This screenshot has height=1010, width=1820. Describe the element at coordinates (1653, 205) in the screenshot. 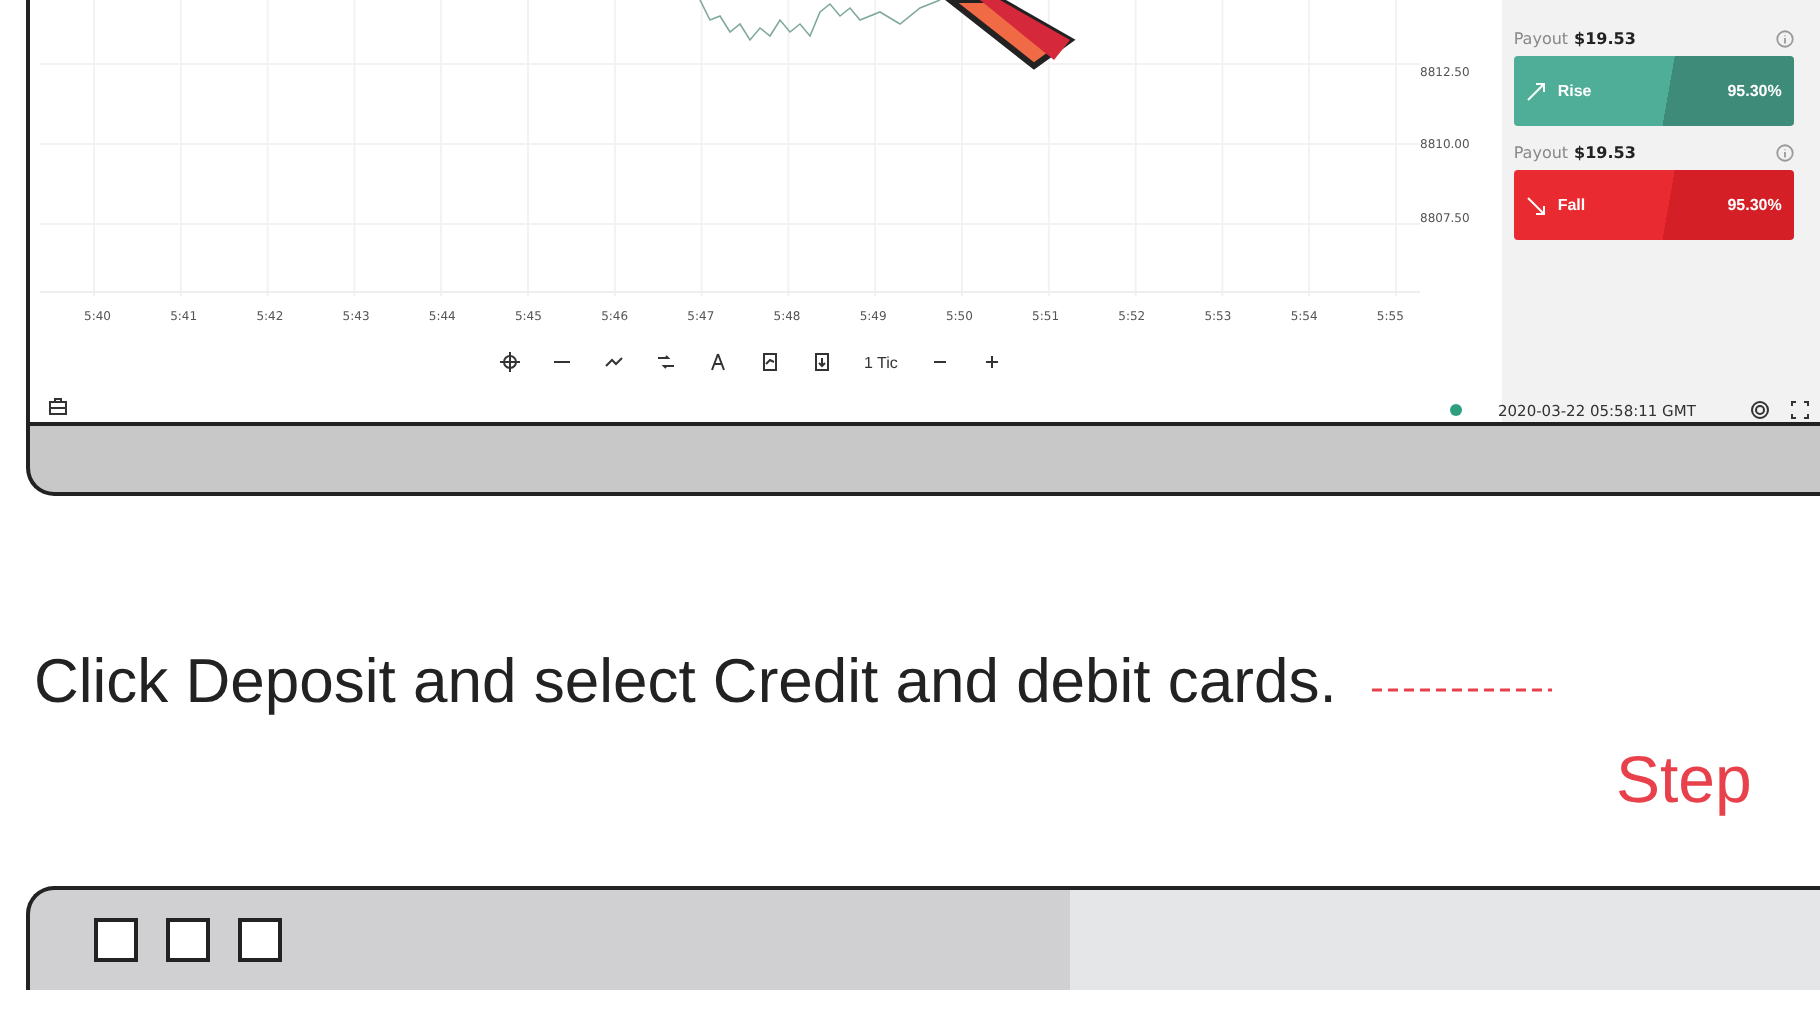

I see `fall-button: Fall 95.30%` at that location.